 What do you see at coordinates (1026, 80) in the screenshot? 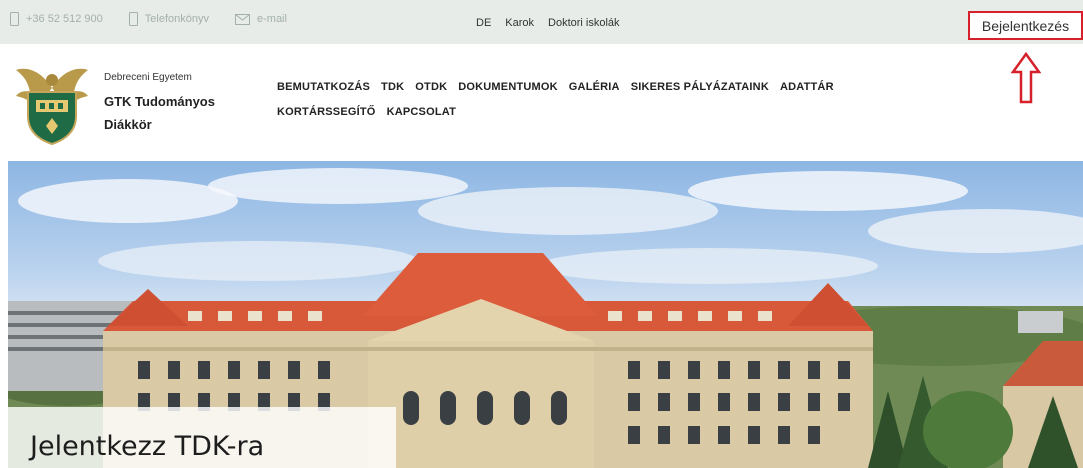
I see `arrow-up-icon` at bounding box center [1026, 80].